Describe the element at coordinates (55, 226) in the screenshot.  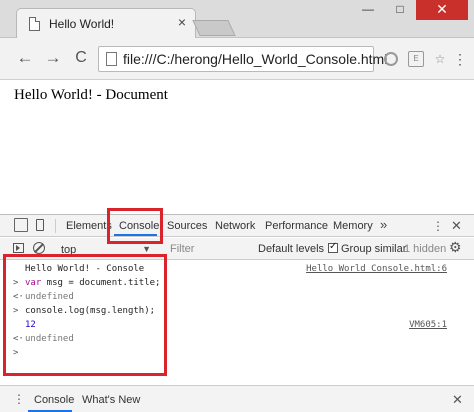
I see `divider` at that location.